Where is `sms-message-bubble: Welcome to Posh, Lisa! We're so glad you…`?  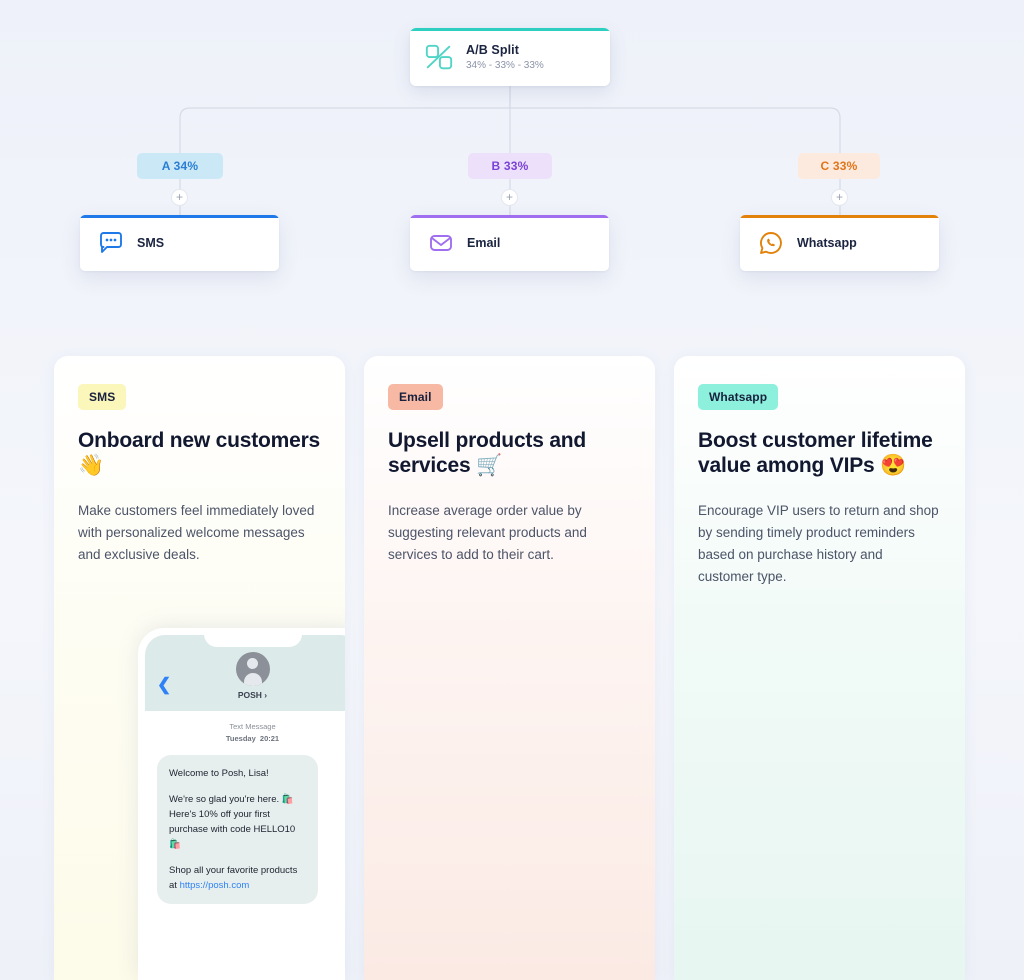
sms-message-bubble: Welcome to Posh, Lisa! We're so glad you… is located at coordinates (237, 829).